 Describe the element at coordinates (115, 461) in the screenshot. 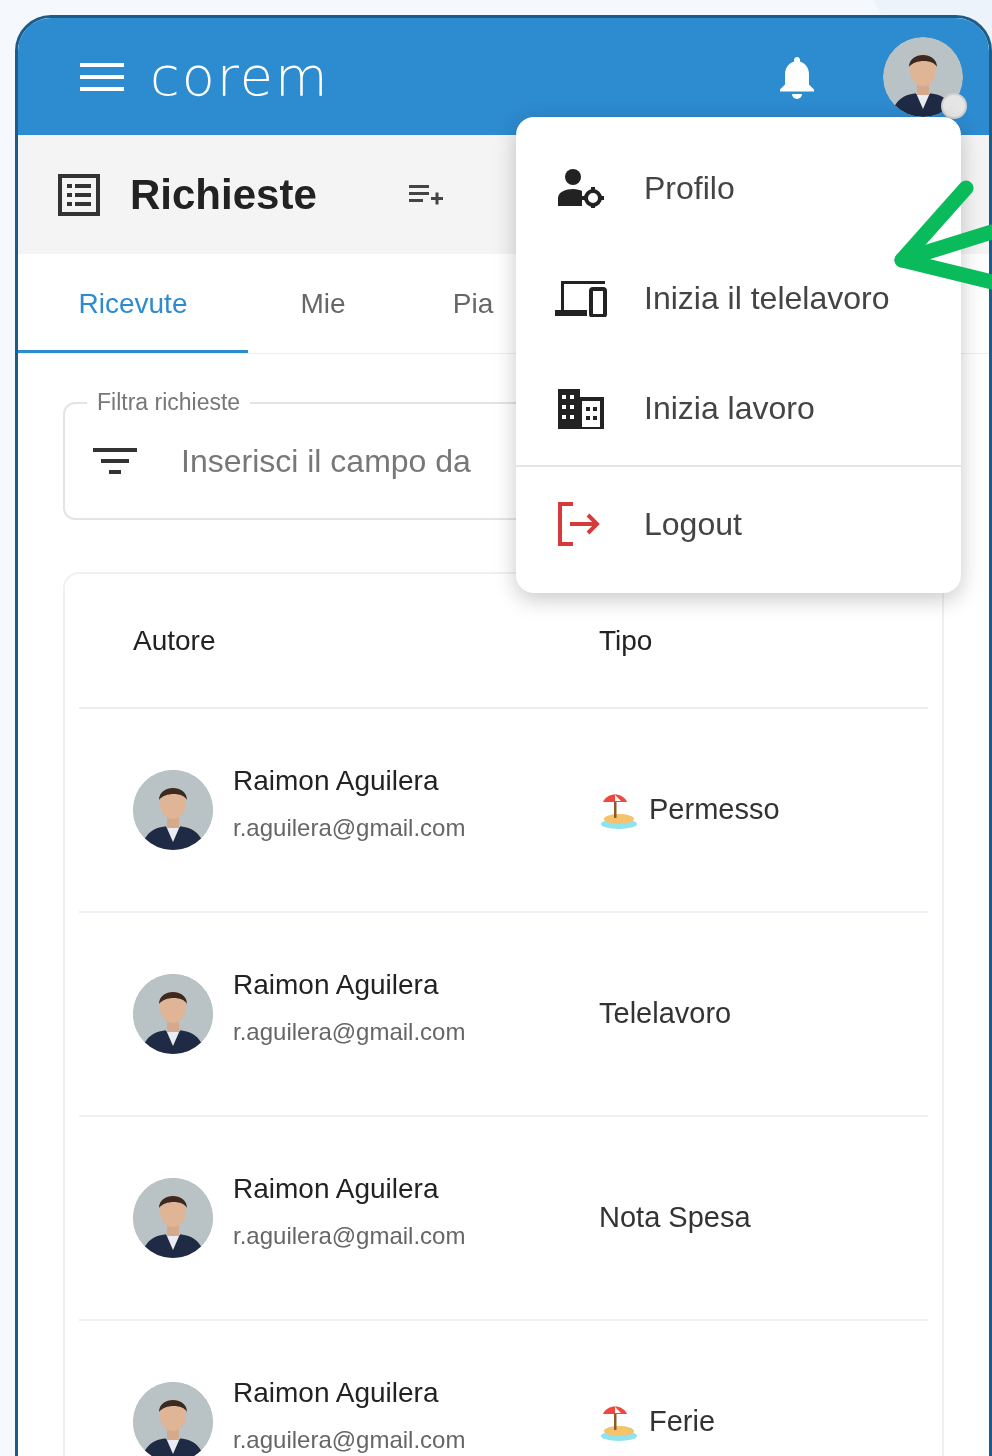

I see `filter-icon` at that location.